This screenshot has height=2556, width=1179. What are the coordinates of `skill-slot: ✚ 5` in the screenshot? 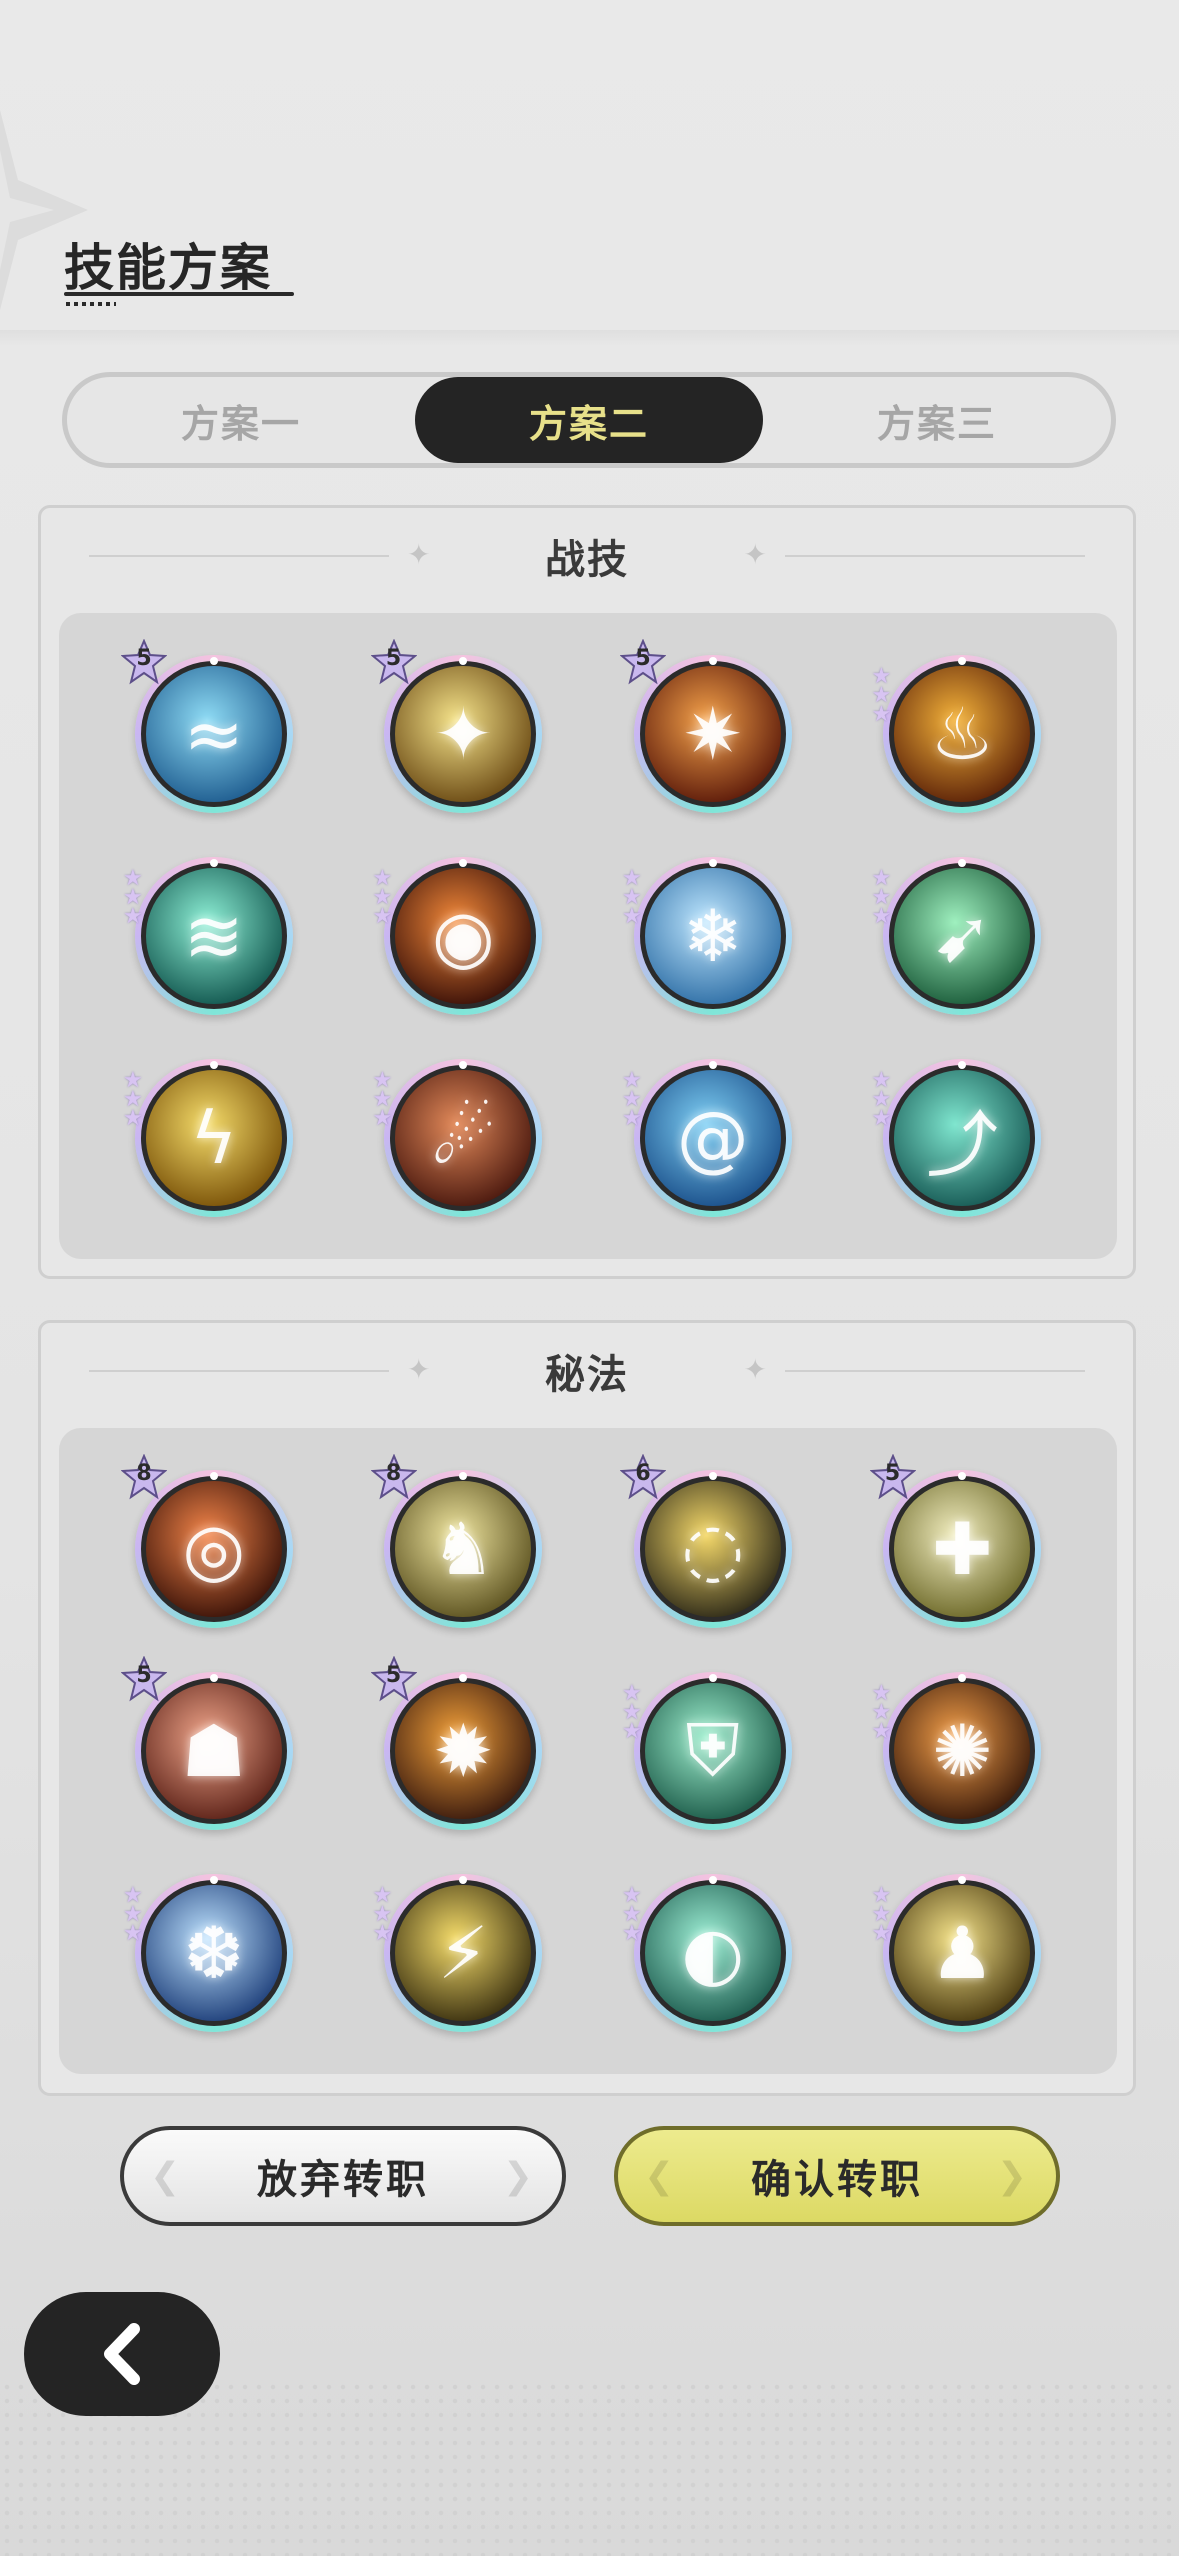 It's located at (963, 1549).